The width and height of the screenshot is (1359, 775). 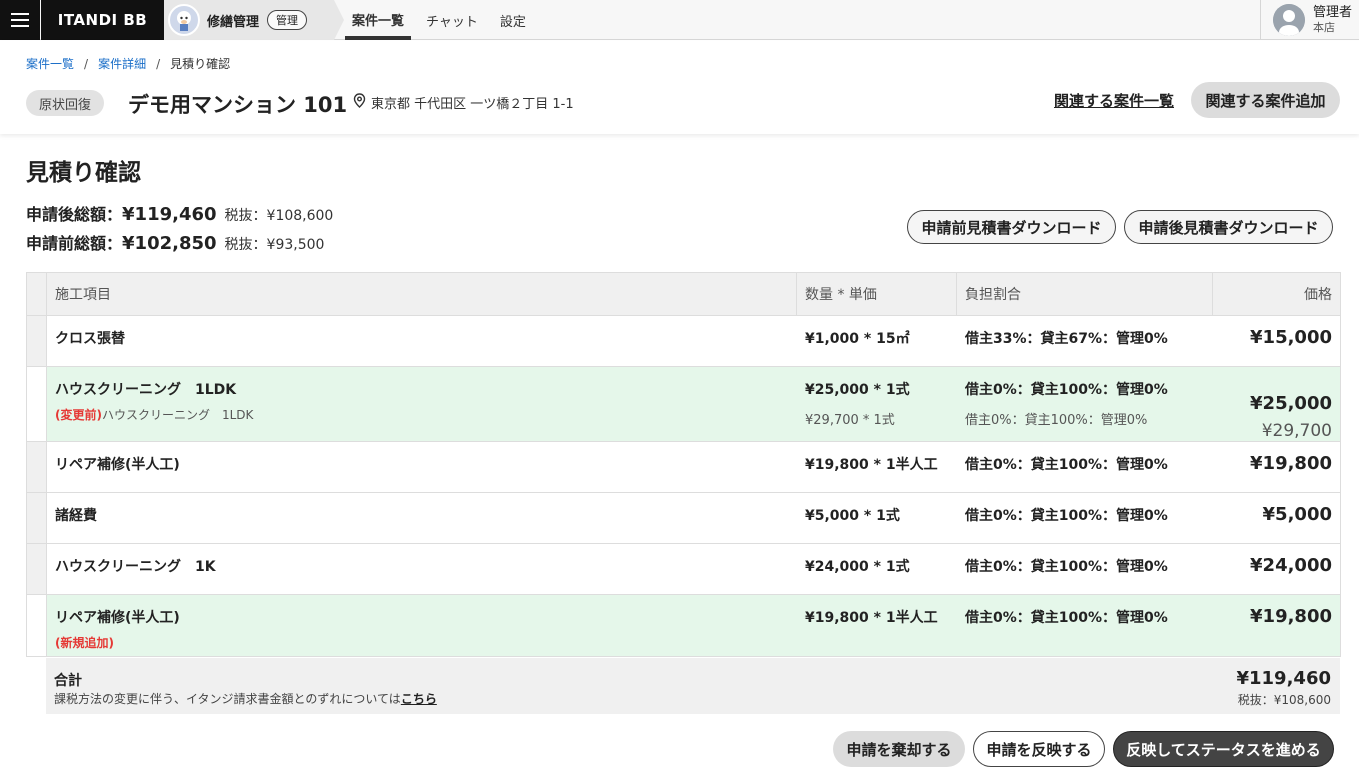 I want to click on total-after-tax: 税抜：¥108,600, so click(x=279, y=216).